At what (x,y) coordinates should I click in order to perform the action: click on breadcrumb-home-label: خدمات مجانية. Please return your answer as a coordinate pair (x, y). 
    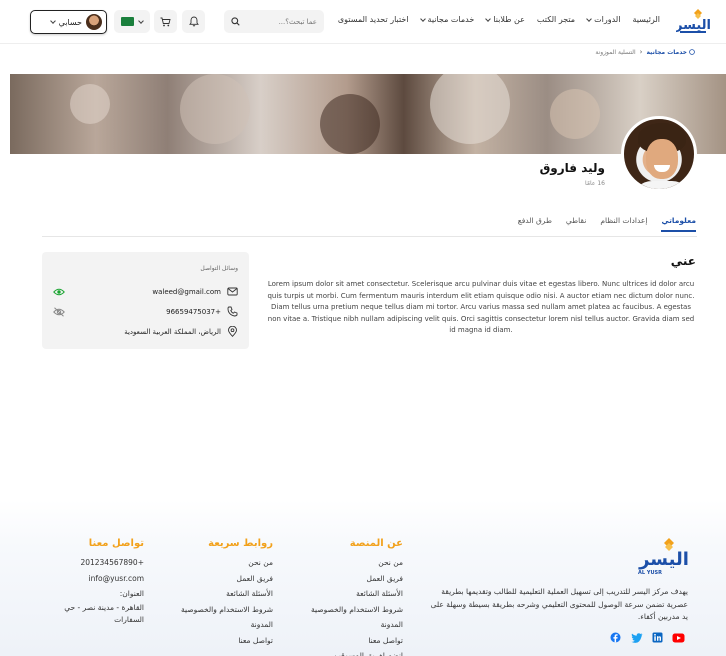
    Looking at the image, I should click on (666, 52).